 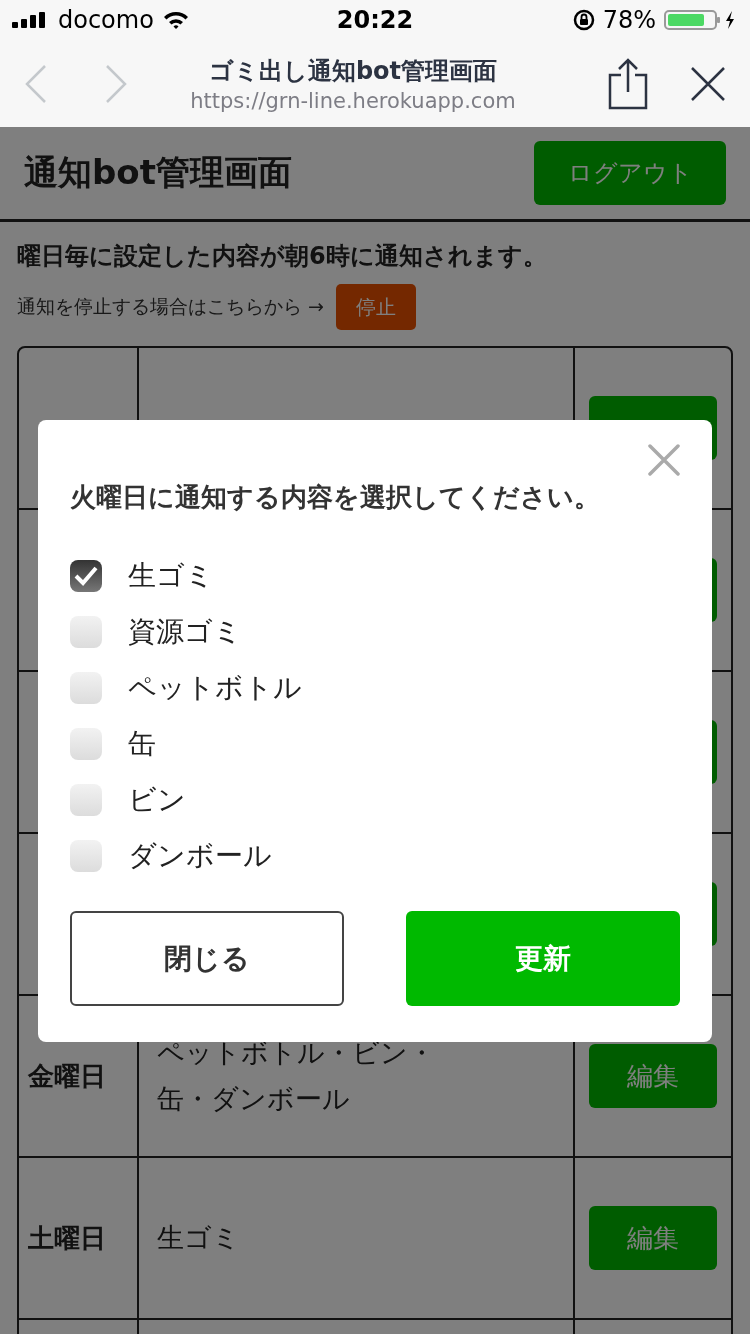 What do you see at coordinates (106, 20) in the screenshot?
I see `carrier-name: docomo` at bounding box center [106, 20].